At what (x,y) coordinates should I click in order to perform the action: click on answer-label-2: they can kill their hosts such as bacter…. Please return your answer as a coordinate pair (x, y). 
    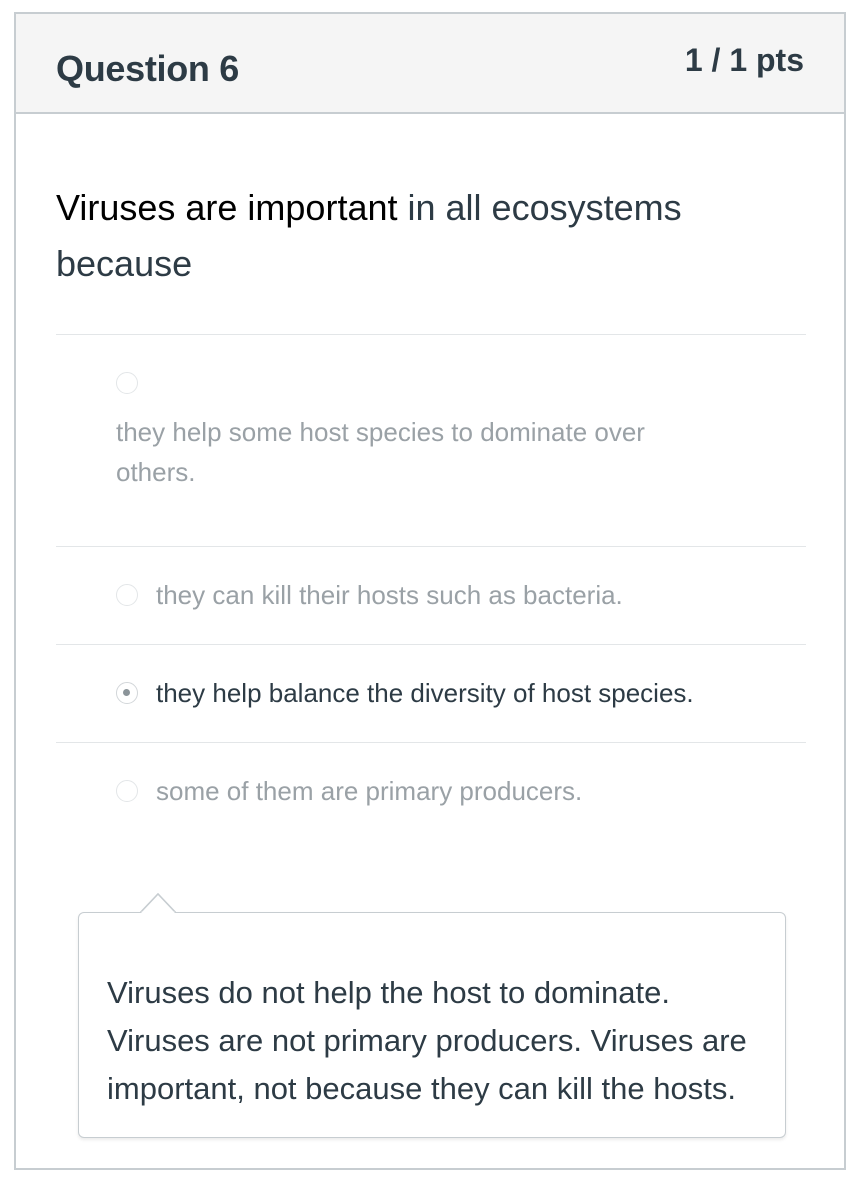
    Looking at the image, I should click on (389, 595).